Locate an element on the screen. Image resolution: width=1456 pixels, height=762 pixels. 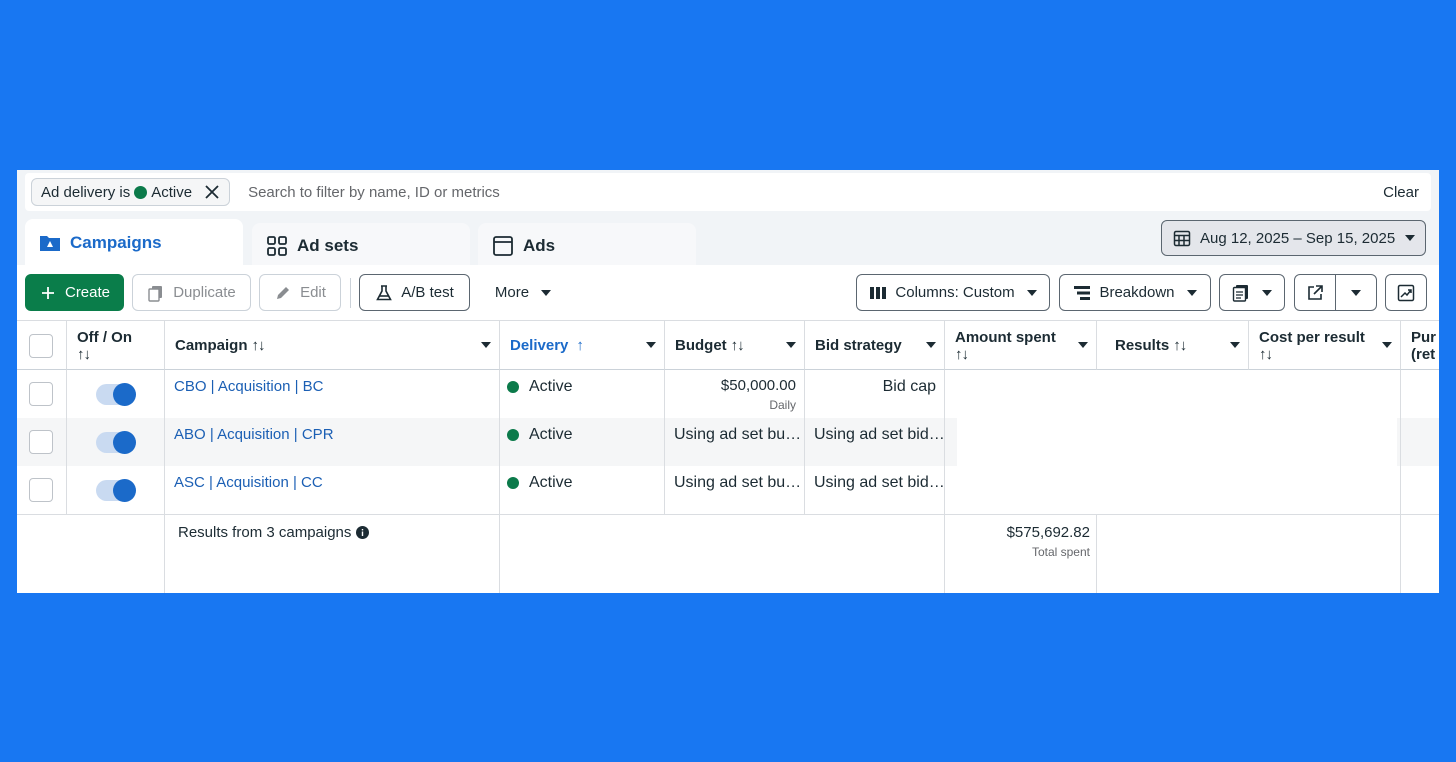
chart-icon is located at coordinates (1406, 293).